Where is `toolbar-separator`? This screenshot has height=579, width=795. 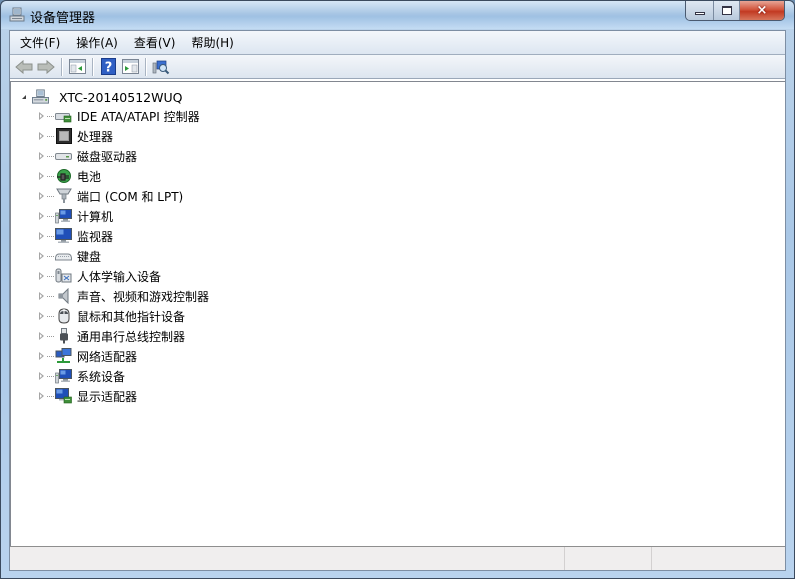 toolbar-separator is located at coordinates (145, 66).